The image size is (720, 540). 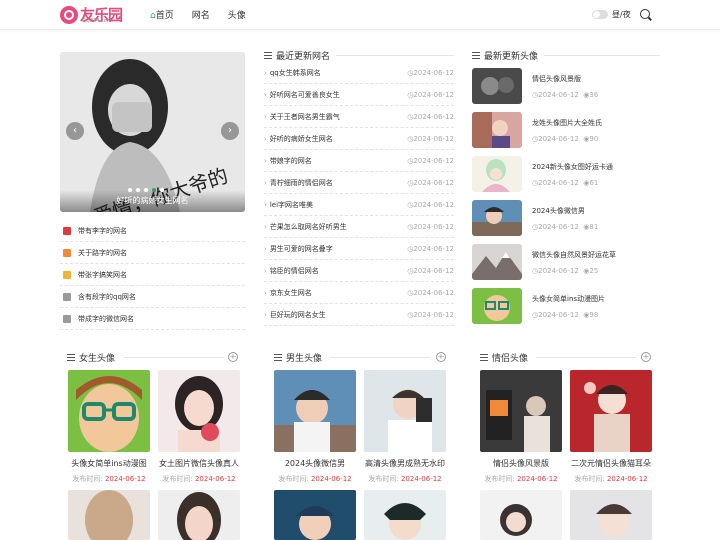 What do you see at coordinates (106, 318) in the screenshot?
I see `list-item-label: 带成字的微信网名` at bounding box center [106, 318].